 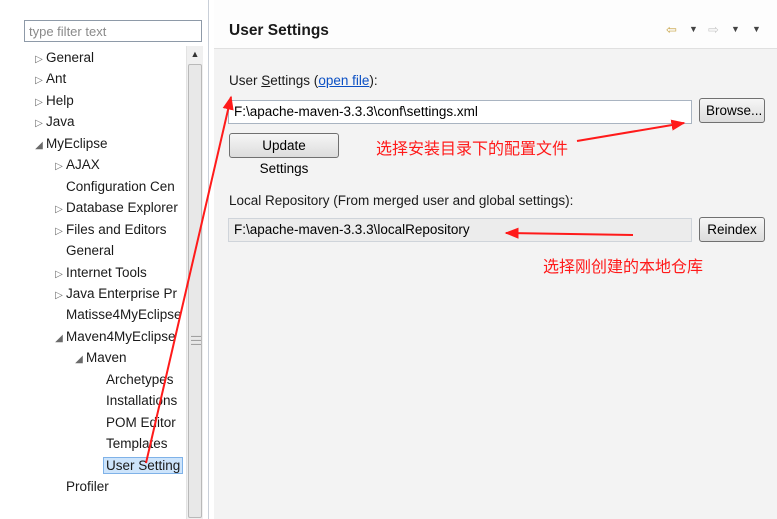 I want to click on tree-item: ▷ Java, so click(x=53, y=122).